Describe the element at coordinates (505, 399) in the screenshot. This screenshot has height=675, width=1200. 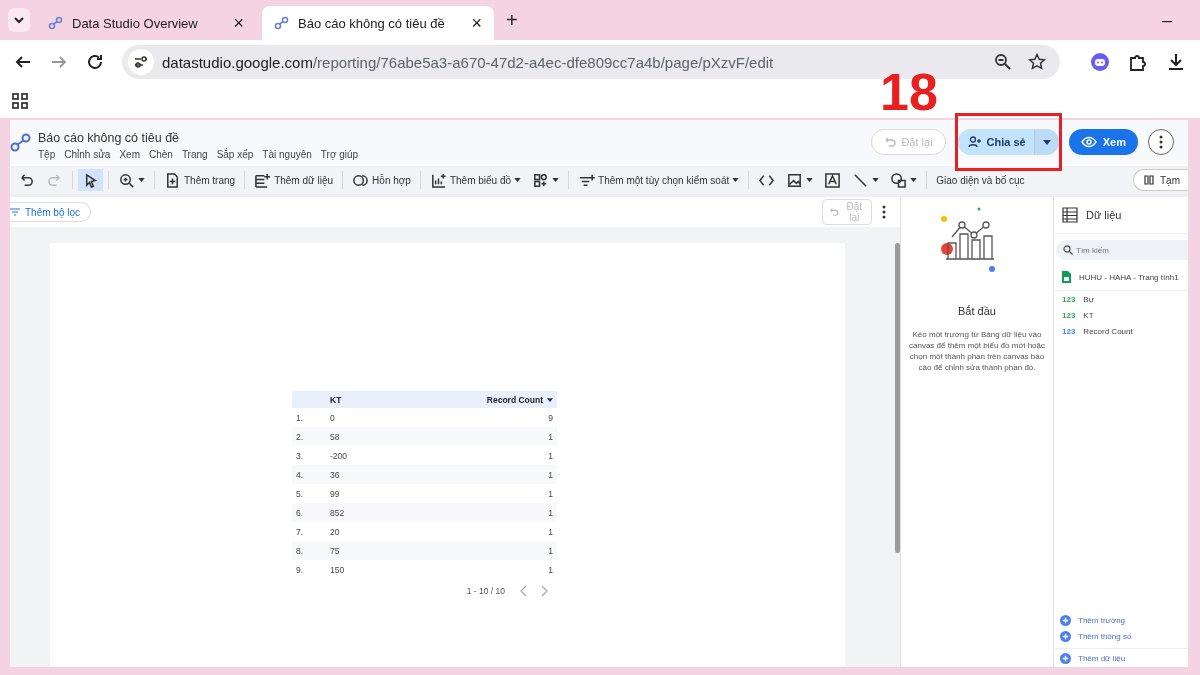
I see `column-header: Record Count` at that location.